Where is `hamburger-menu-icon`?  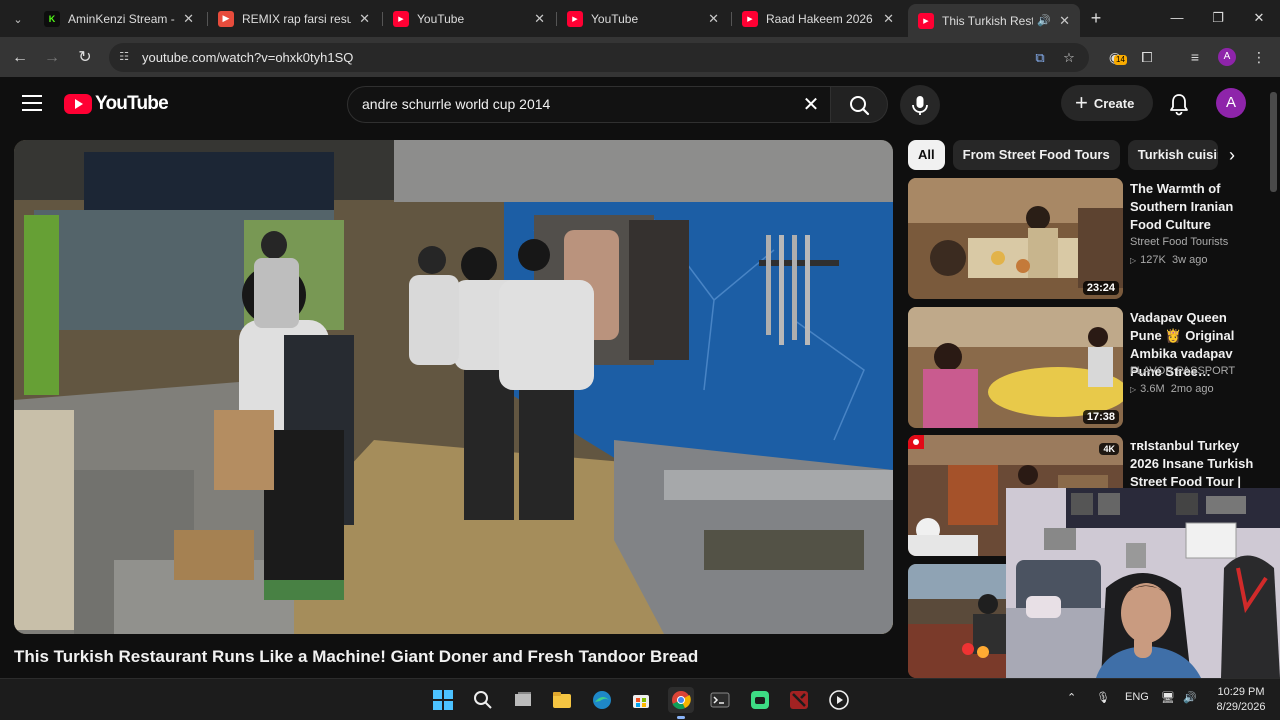 hamburger-menu-icon is located at coordinates (32, 103).